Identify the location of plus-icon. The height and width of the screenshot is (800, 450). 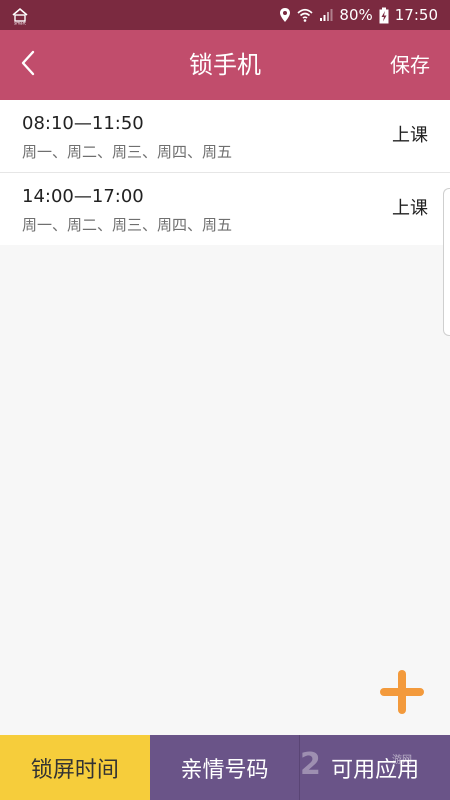
(402, 695).